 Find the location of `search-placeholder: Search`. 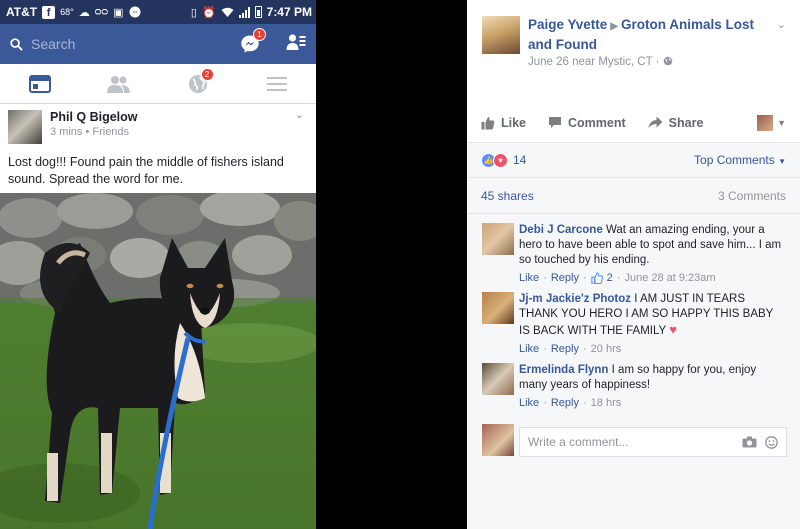

search-placeholder: Search is located at coordinates (53, 44).